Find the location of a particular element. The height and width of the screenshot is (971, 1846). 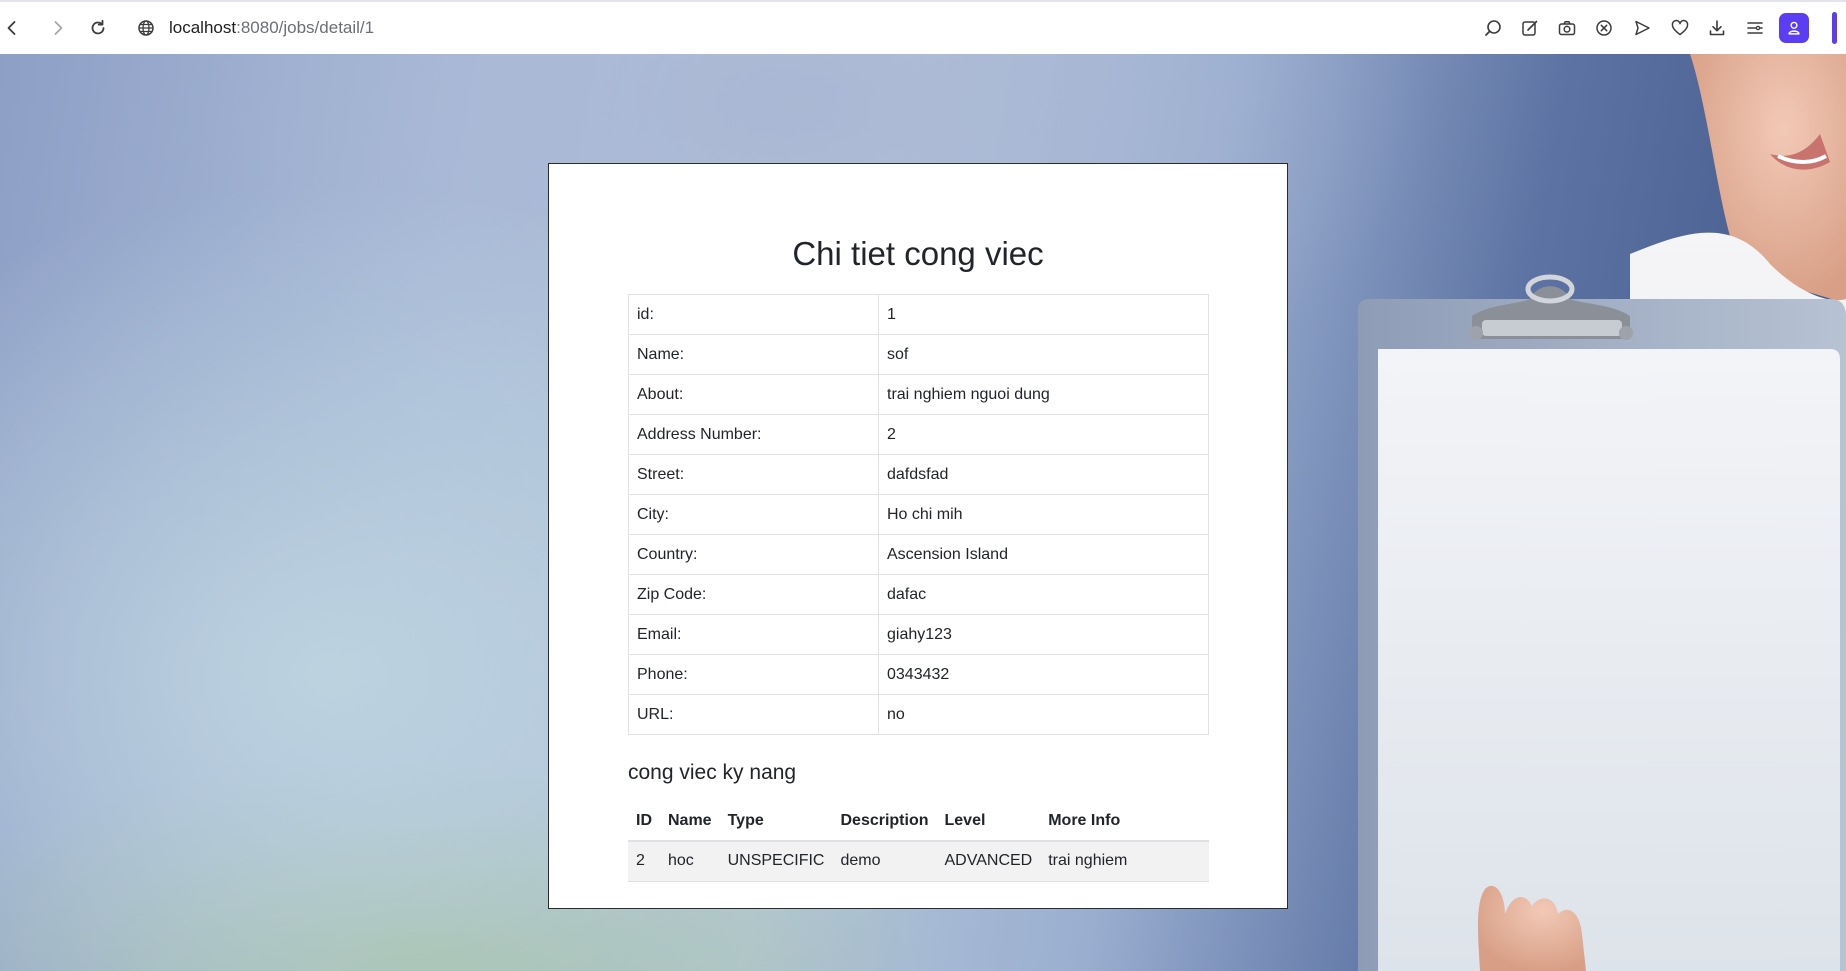

page-title: Chi tiet cong viec is located at coordinates (918, 253).